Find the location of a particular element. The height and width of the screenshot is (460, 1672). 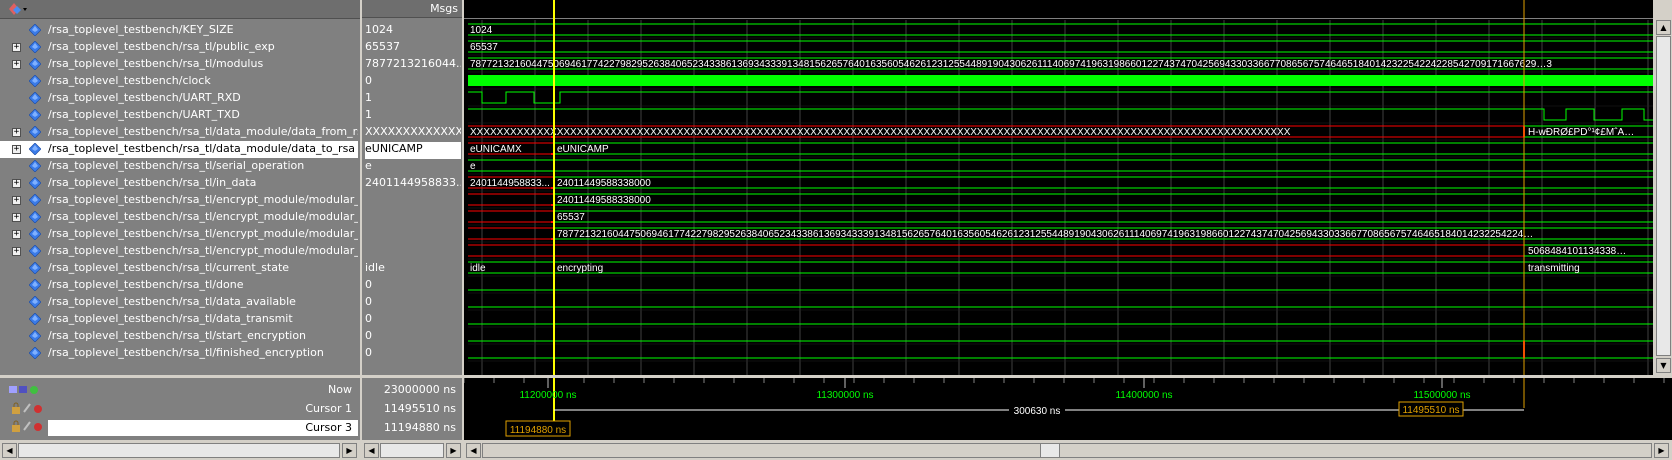

signal-row: /rsa_toplevel_testbench/rsa_tl/done is located at coordinates (179, 285).